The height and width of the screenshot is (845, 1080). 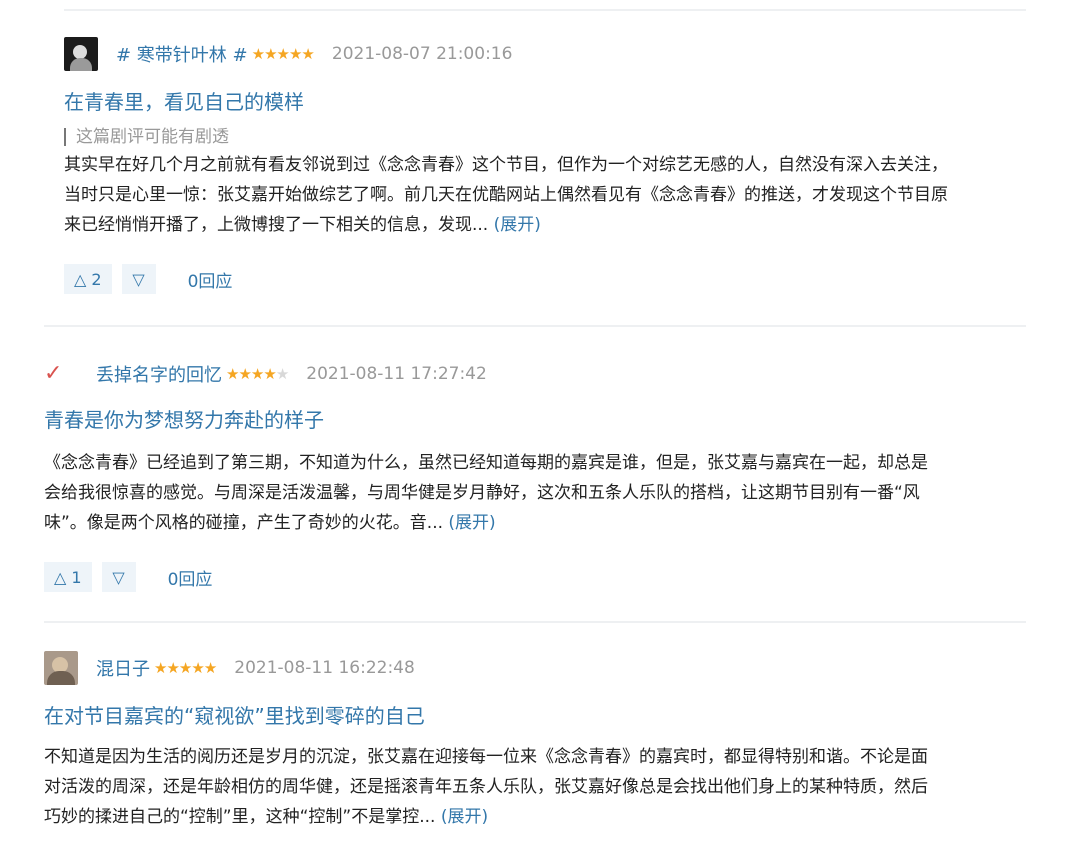 I want to click on review-time: 2021-08-07 21:00:16, so click(x=422, y=54).